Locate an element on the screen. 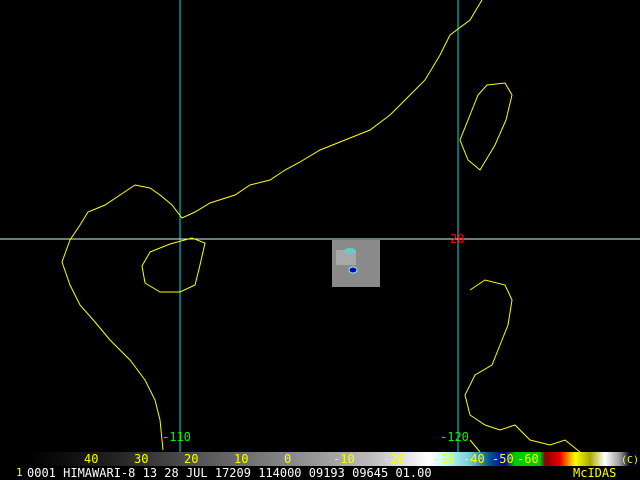 This screenshot has width=640, height=480. copyright-mark: (C) is located at coordinates (630, 460).